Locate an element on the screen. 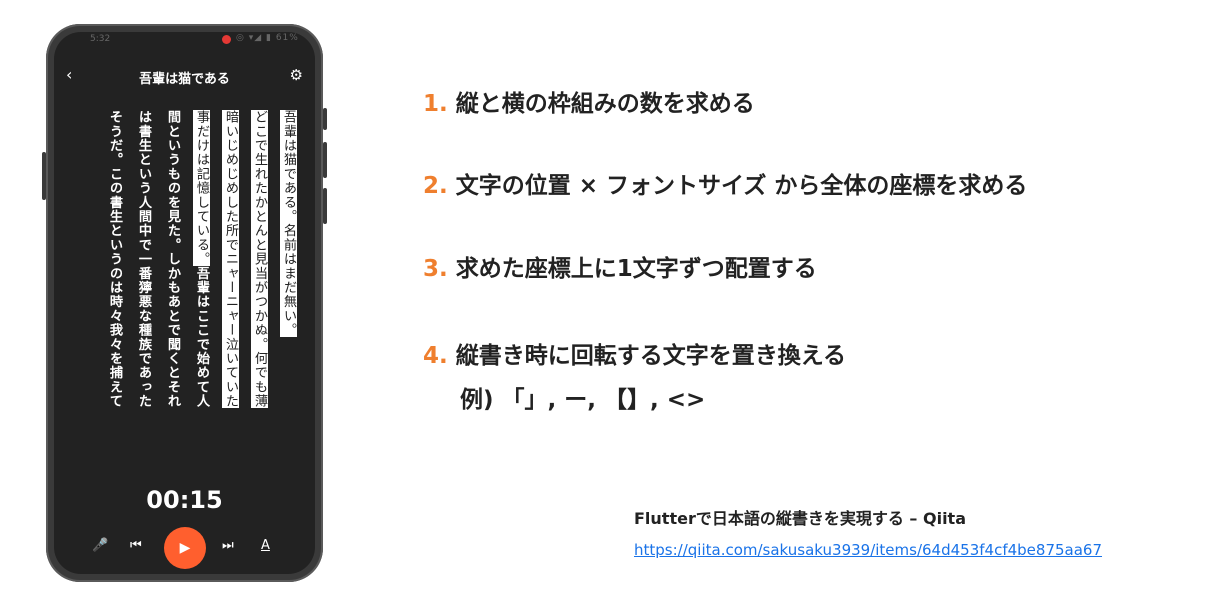 Image resolution: width=1209 pixels, height=599 pixels. column-text: 間というものを見た。しかもあとで聞くとそれ is located at coordinates (172, 259).